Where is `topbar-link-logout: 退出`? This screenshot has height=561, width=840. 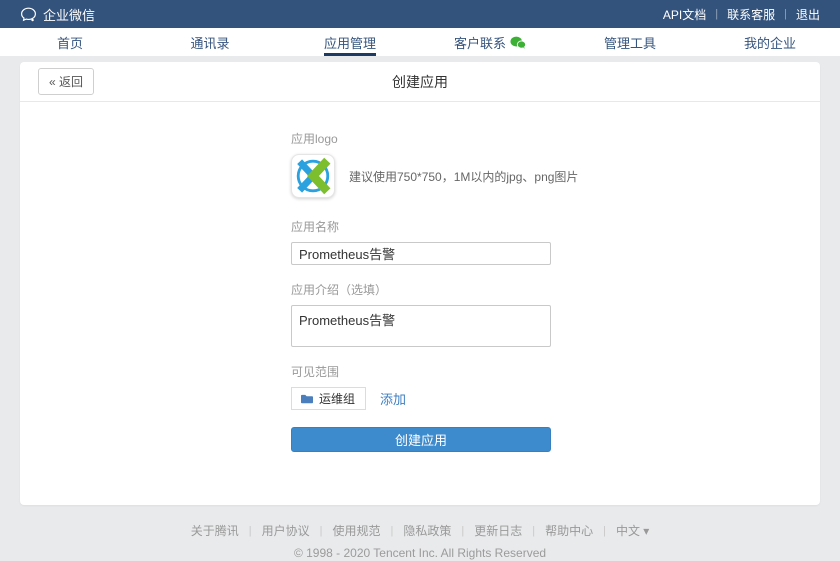 topbar-link-logout: 退出 is located at coordinates (808, 14).